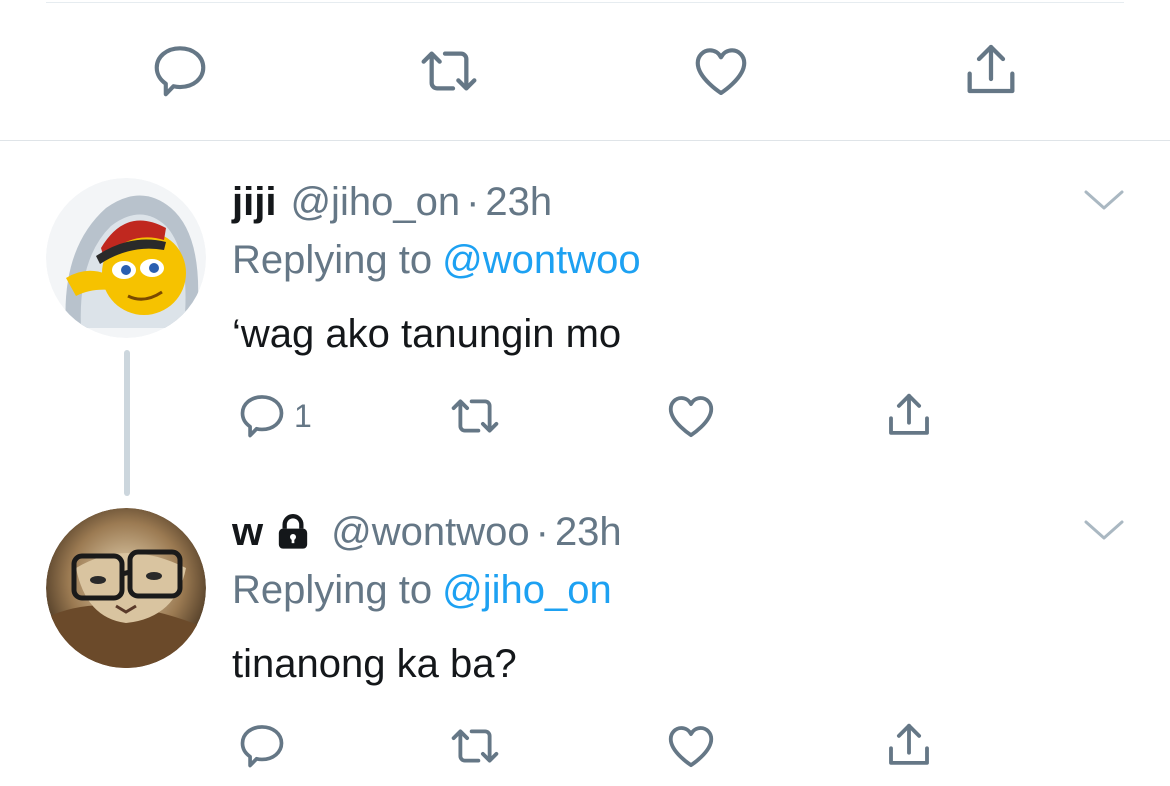 The image size is (1170, 786). What do you see at coordinates (303, 415) in the screenshot?
I see `reply-count: 1` at bounding box center [303, 415].